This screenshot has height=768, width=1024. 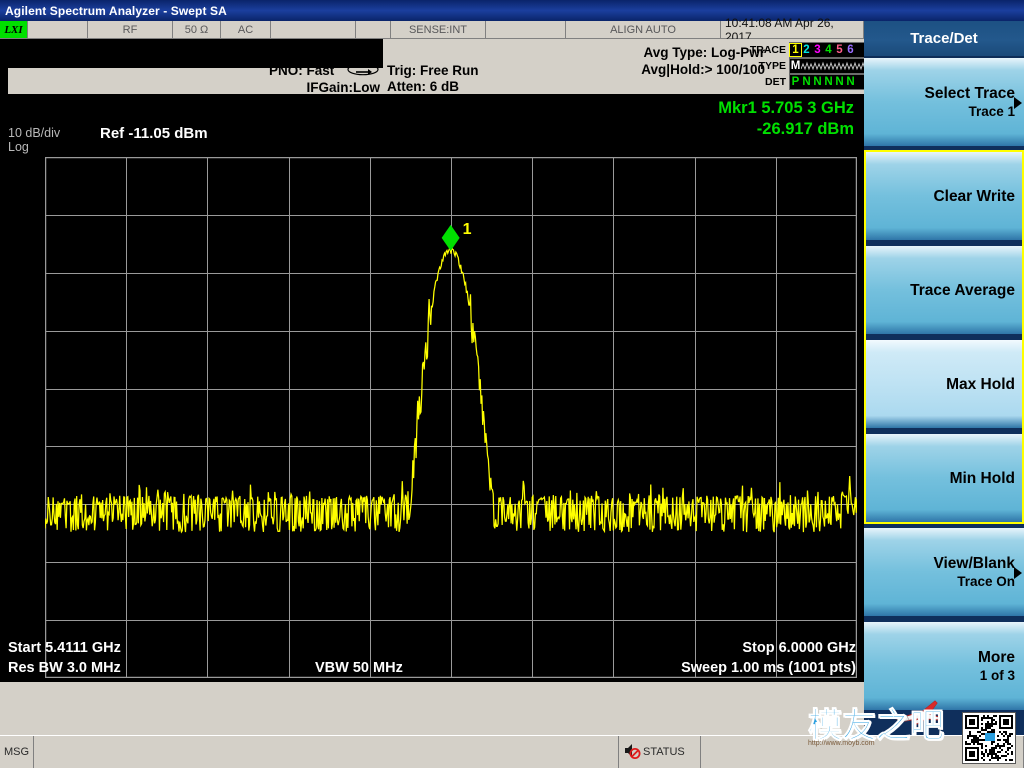 What do you see at coordinates (969, 93) in the screenshot?
I see `softkey-label: Select Trace` at bounding box center [969, 93].